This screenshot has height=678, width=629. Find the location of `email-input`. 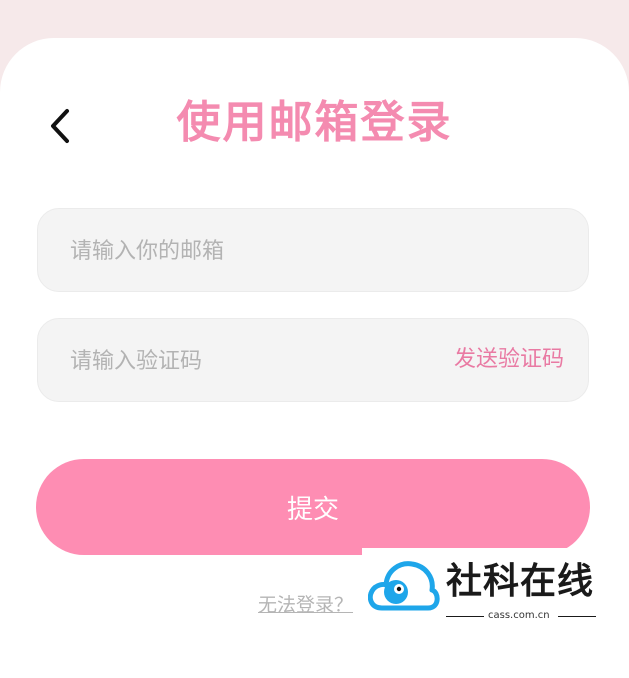

email-input is located at coordinates (250, 251).